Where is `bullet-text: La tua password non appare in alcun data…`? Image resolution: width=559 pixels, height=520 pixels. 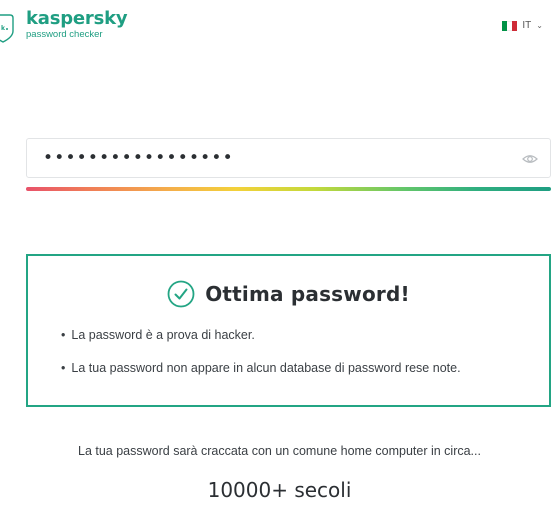 bullet-text: La tua password non appare in alcun data… is located at coordinates (266, 368).